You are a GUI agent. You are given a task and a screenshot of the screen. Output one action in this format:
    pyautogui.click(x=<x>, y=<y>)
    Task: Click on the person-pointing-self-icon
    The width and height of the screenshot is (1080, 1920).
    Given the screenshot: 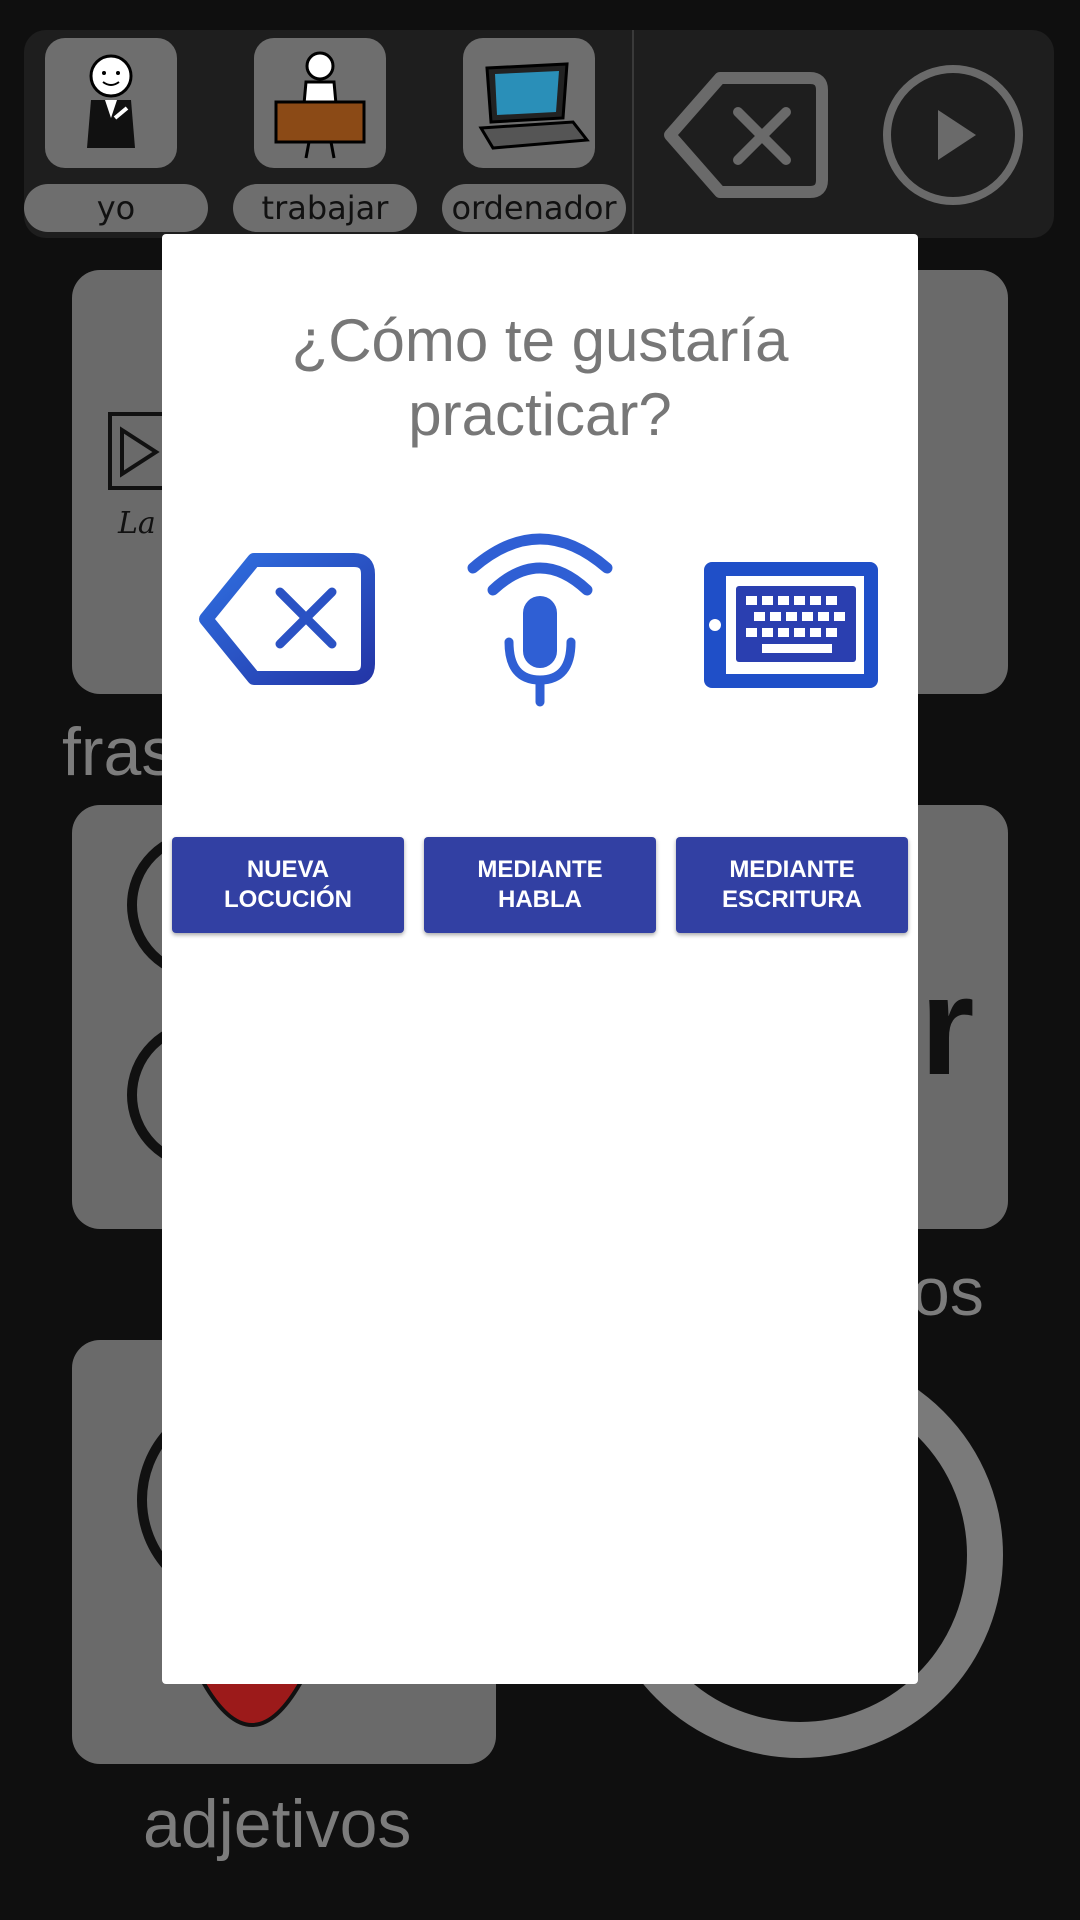 What is the action you would take?
    pyautogui.click(x=111, y=103)
    